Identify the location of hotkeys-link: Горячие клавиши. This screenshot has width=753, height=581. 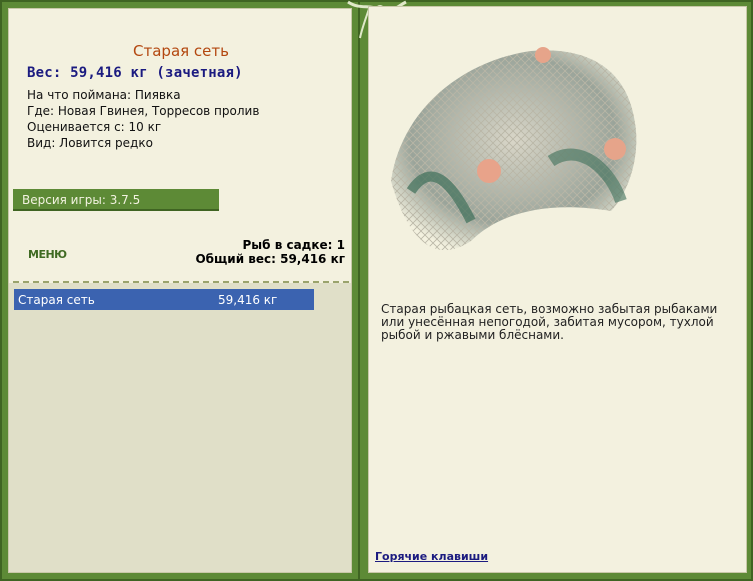
(431, 556).